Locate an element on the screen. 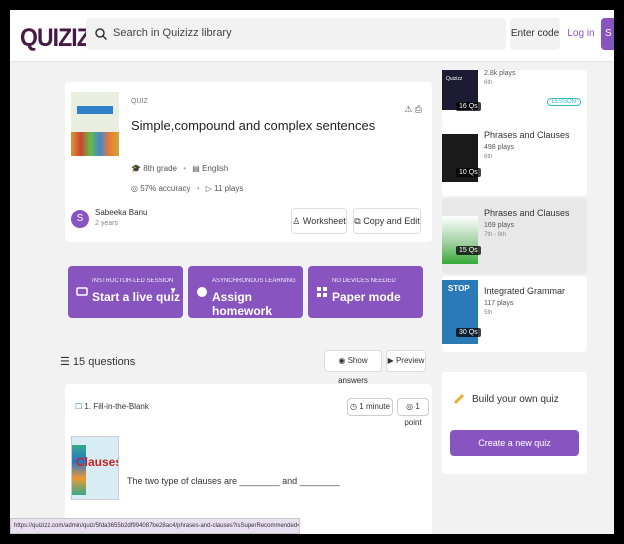 The image size is (624, 544). question-image: Clauses is located at coordinates (95, 468).